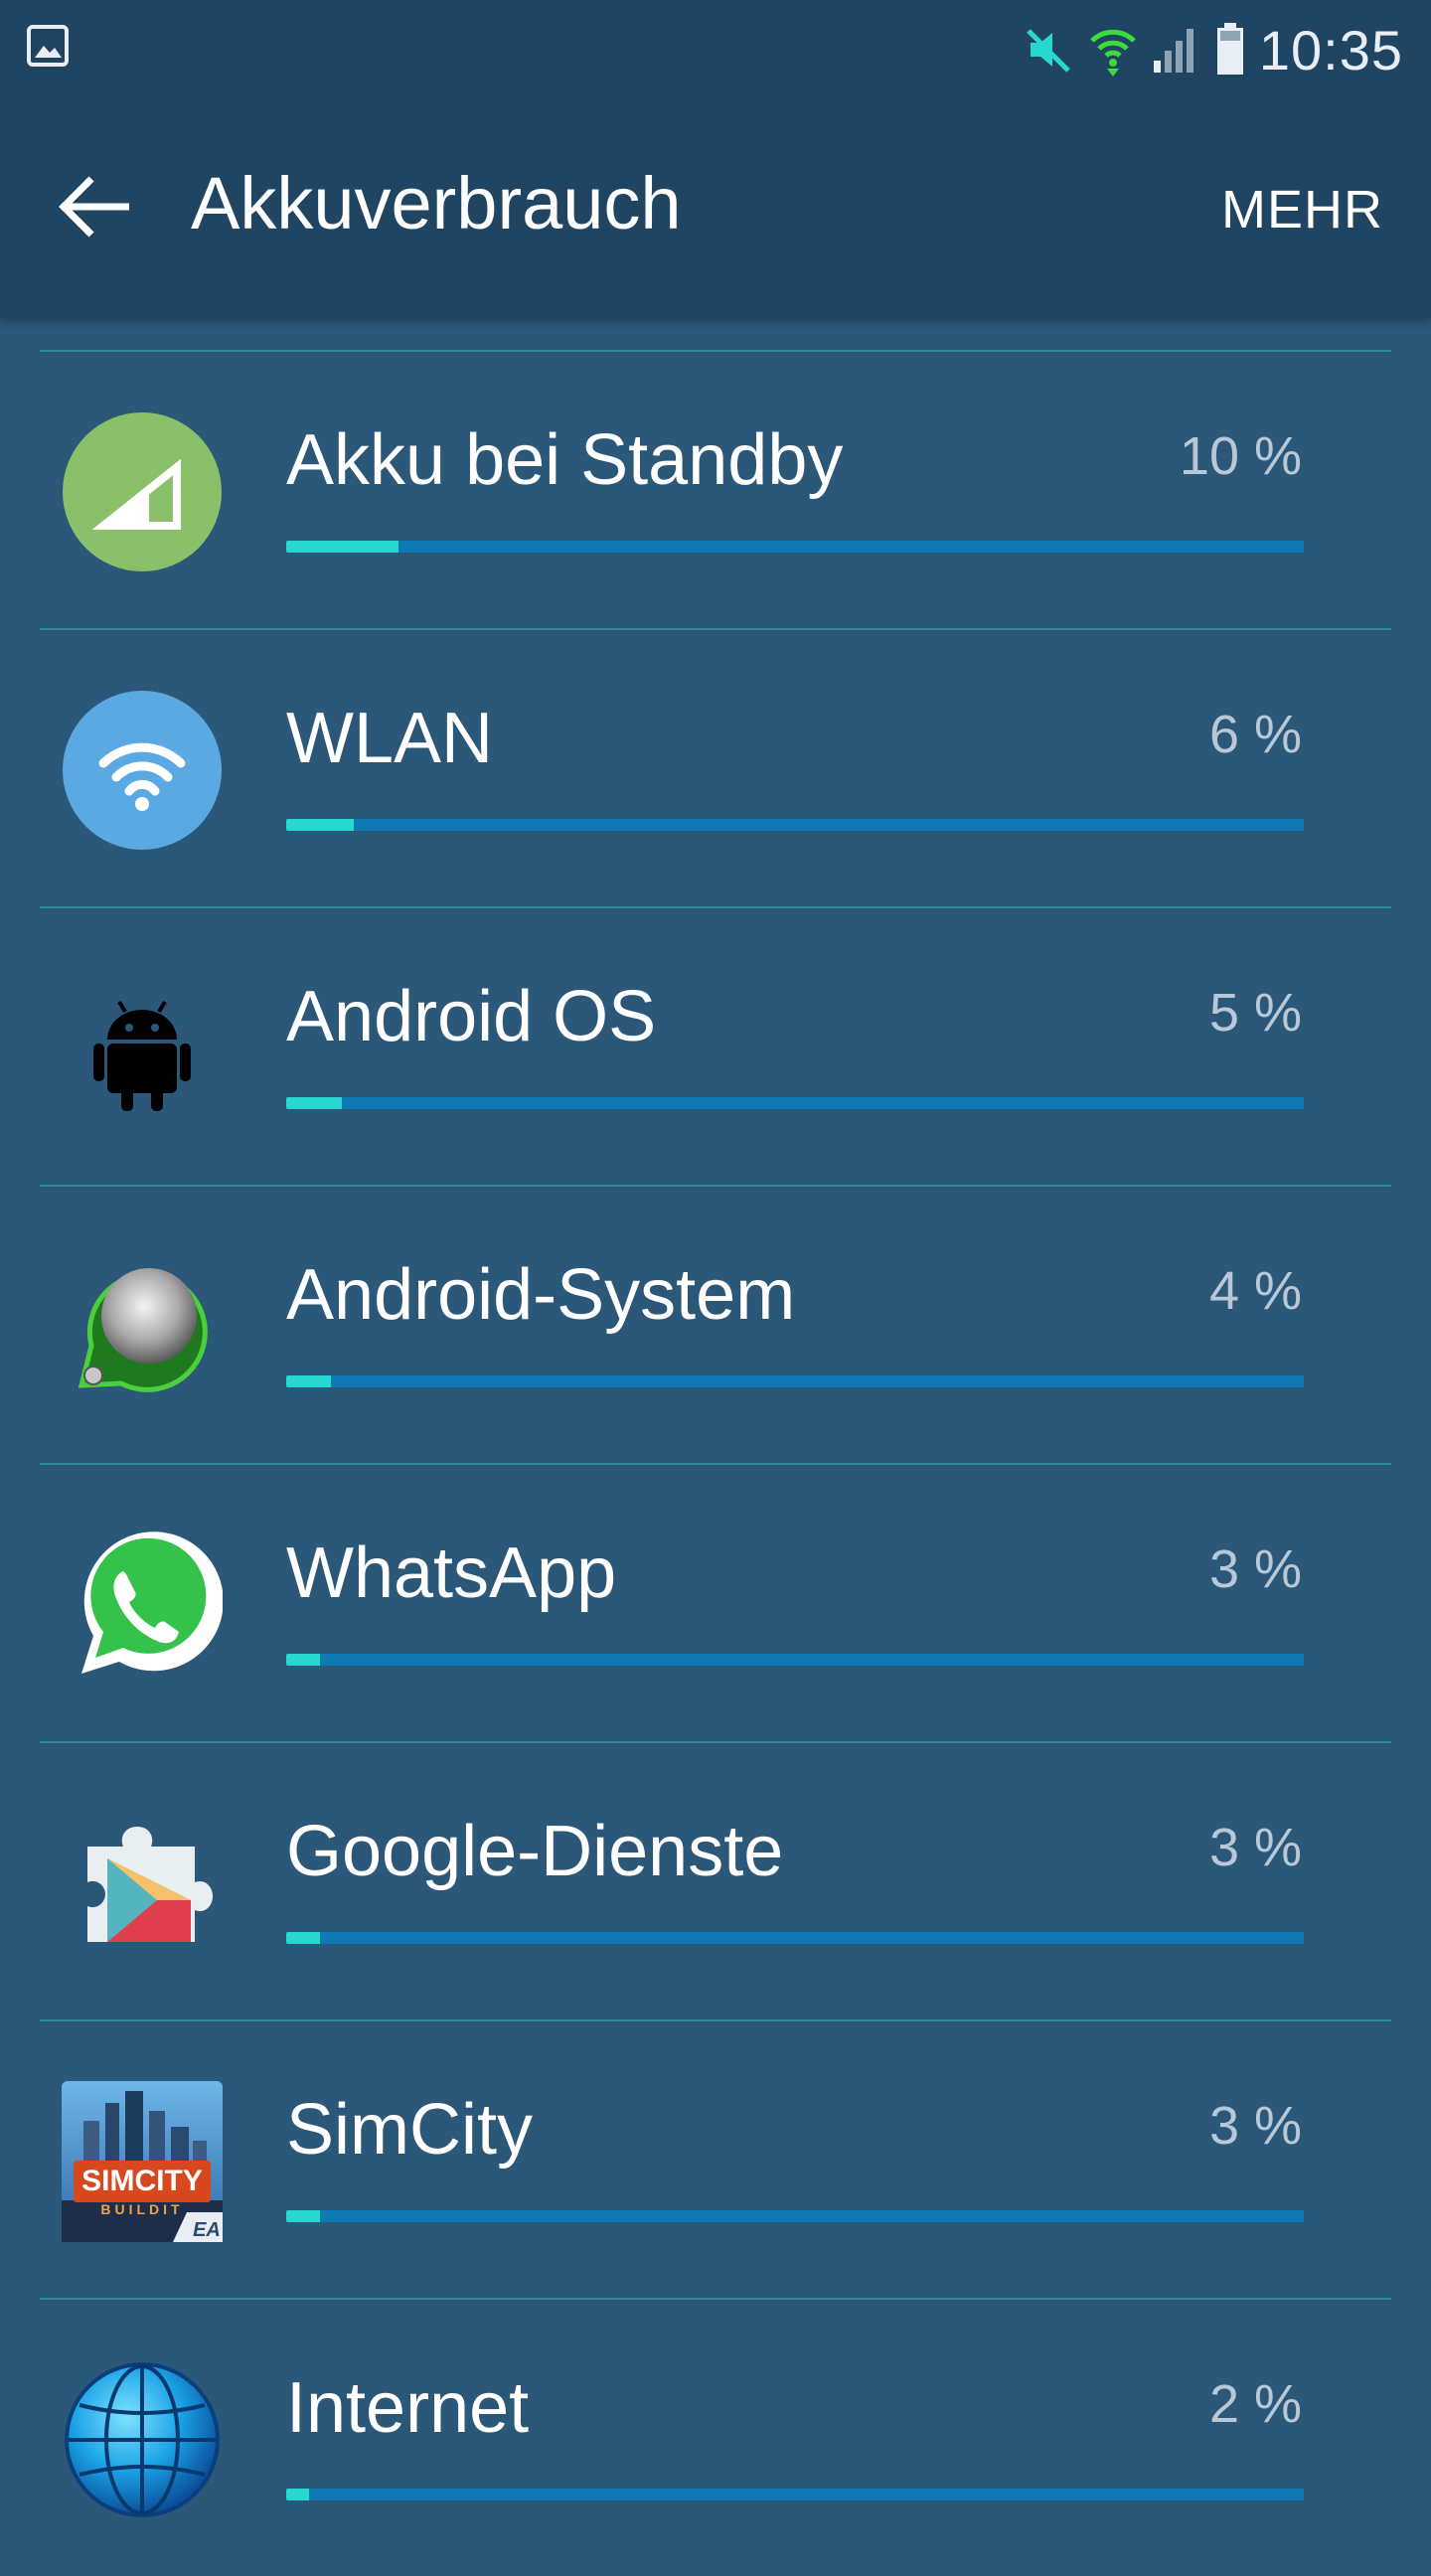 The image size is (1431, 2576). I want to click on google-play-services-icon, so click(150, 1884).